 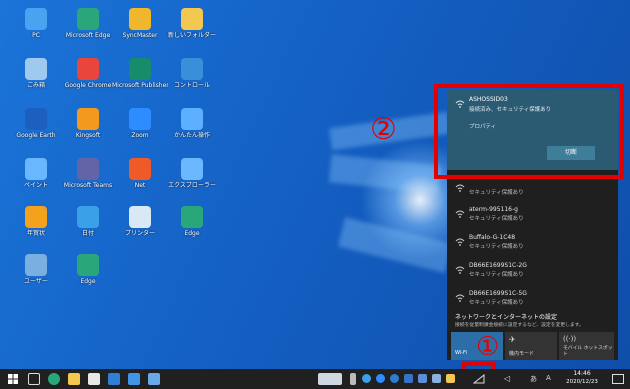 I want to click on network-settings-desc: 接続を従量制課金接続に設定するなど、設定を変更します。, so click(x=519, y=325).